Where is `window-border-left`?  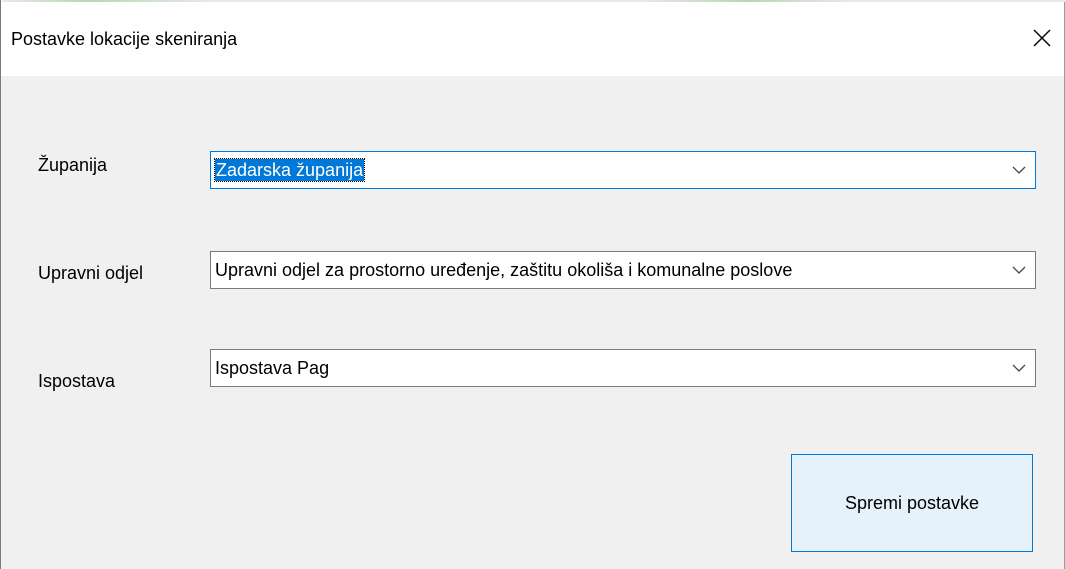
window-border-left is located at coordinates (0, 284).